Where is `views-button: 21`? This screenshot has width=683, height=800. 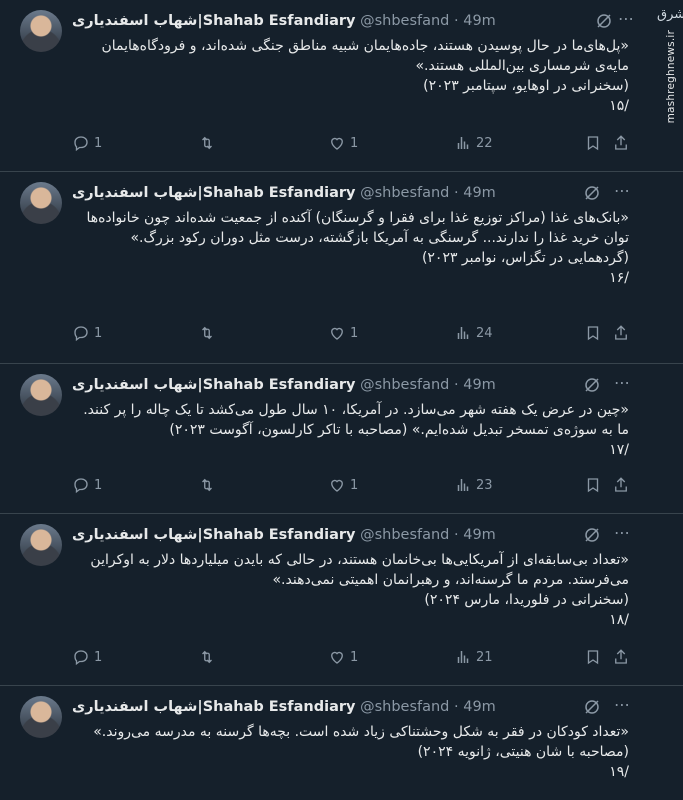
views-button: 21 is located at coordinates (473, 657).